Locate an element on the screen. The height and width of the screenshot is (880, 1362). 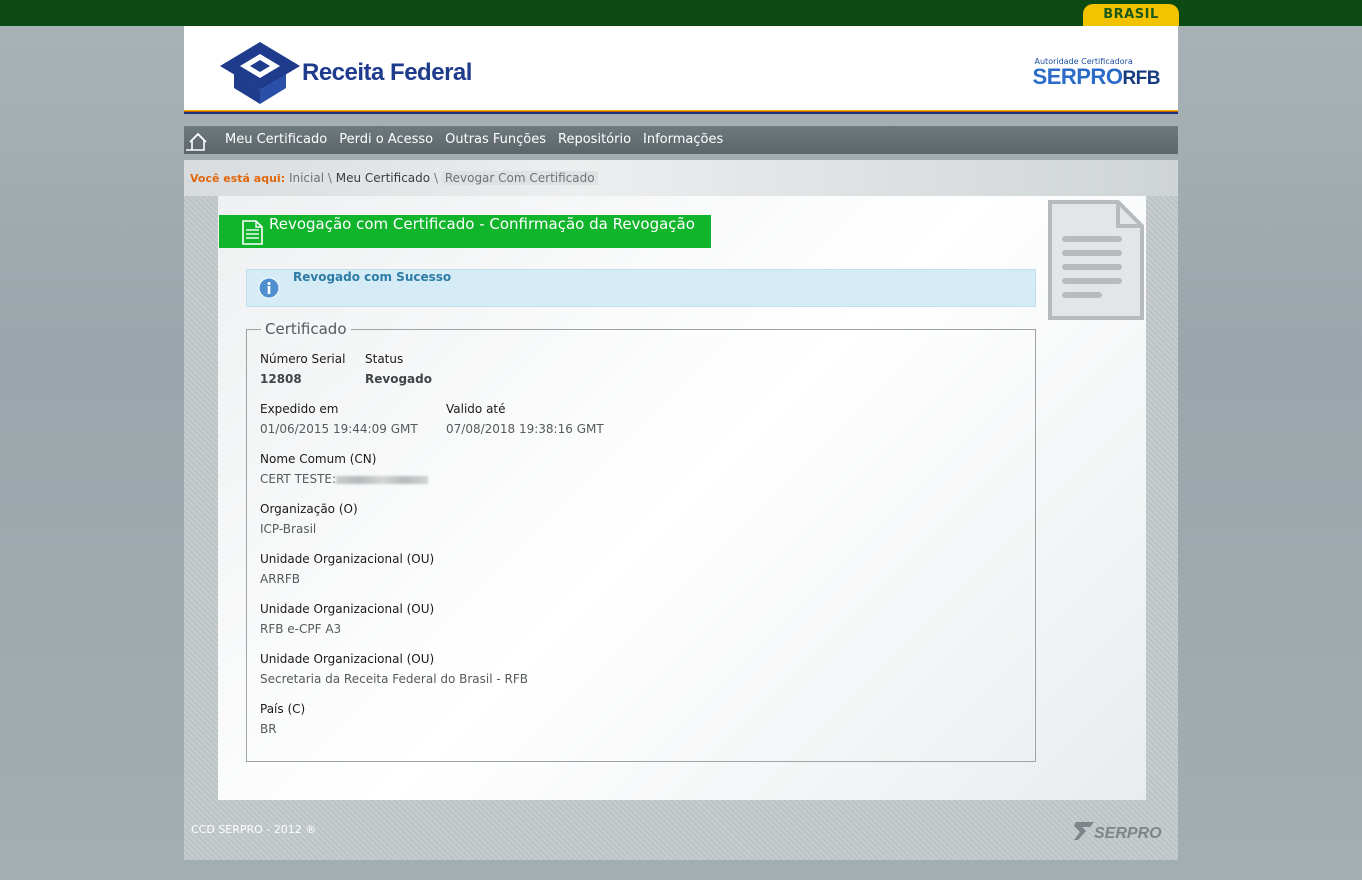
serpro-suffix: RFB is located at coordinates (1141, 78).